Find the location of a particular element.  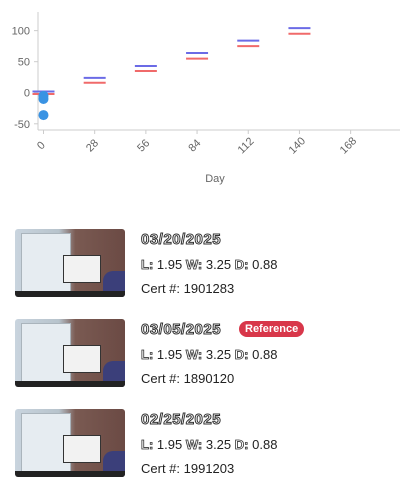

entry-date: 02/25/2025 is located at coordinates (181, 420).